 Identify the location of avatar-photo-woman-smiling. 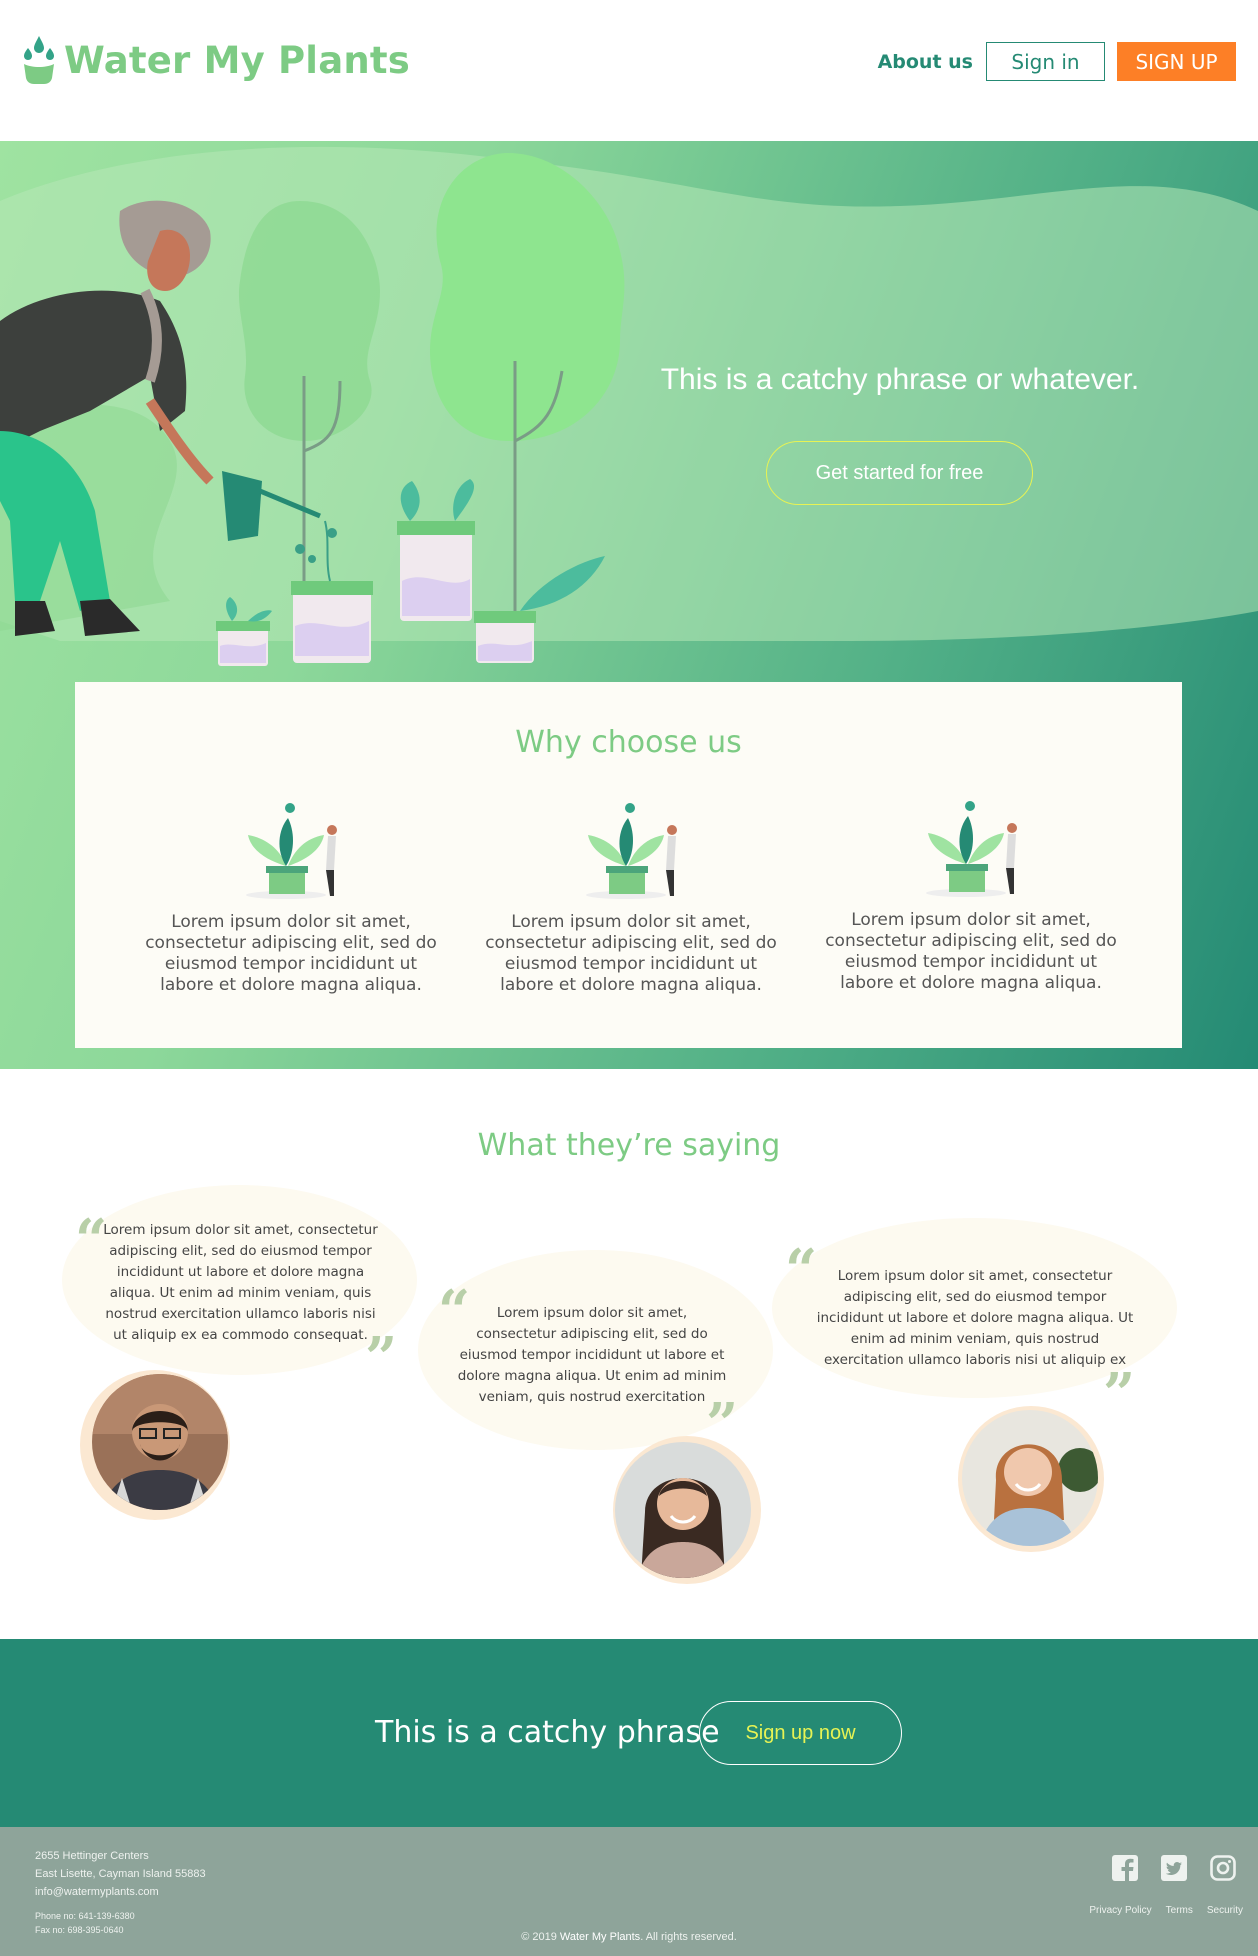
(1030, 1478).